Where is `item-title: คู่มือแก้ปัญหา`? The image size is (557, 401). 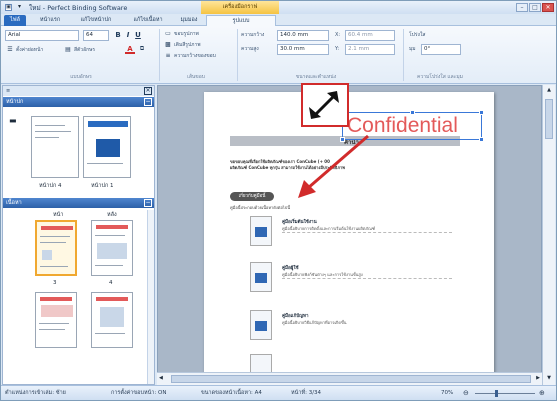 item-title: คู่มือแก้ปัญหา is located at coordinates (295, 316).